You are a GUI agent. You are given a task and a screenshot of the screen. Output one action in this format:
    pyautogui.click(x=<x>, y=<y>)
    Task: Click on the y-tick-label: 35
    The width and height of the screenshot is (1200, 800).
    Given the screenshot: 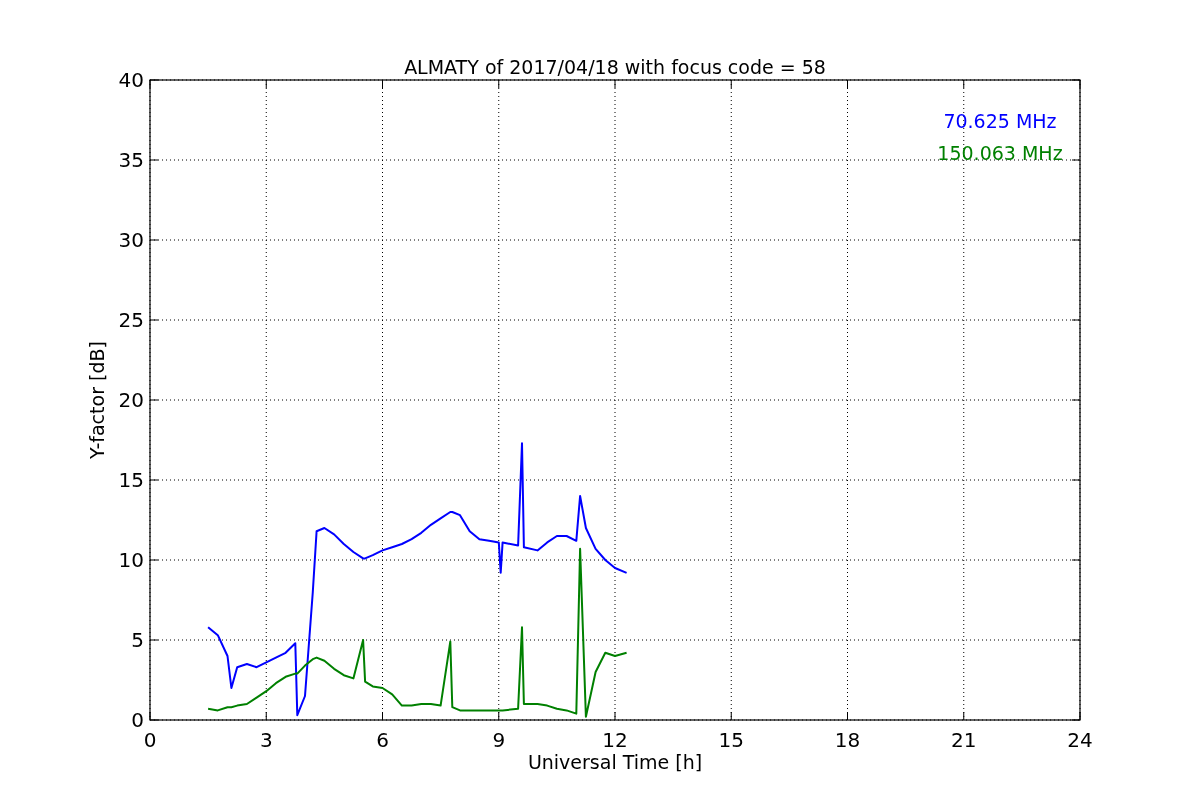 What is the action you would take?
    pyautogui.click(x=131, y=160)
    